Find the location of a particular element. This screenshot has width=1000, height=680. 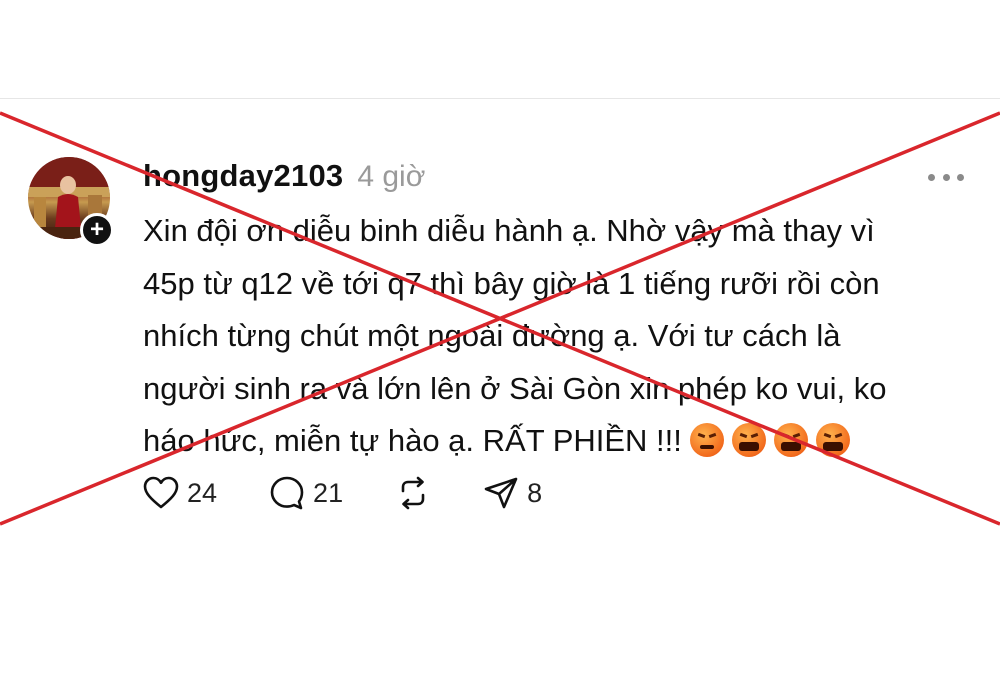

repost-icon is located at coordinates (413, 493).